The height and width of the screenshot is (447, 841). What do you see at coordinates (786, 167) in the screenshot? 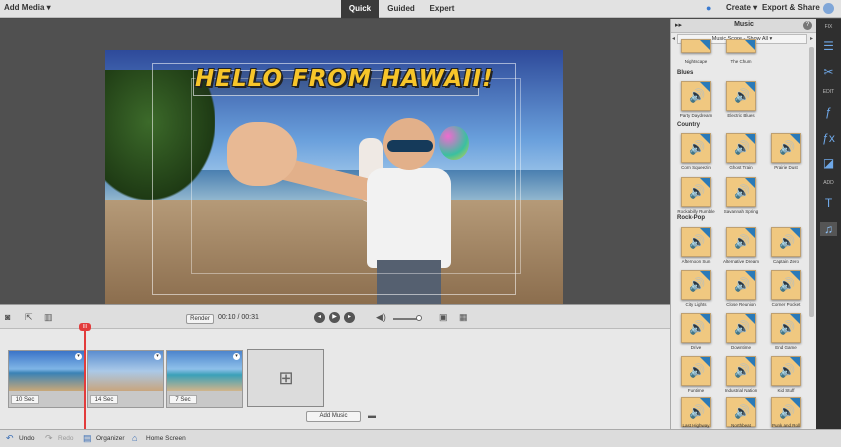
I see `music-label: Prairie Dust` at bounding box center [786, 167].